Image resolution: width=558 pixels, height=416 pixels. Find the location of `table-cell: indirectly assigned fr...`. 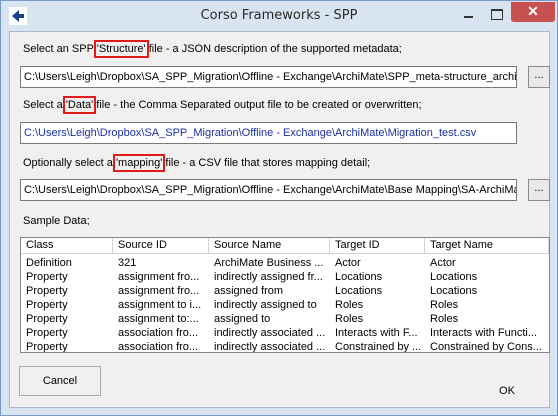

table-cell: indirectly assigned fr... is located at coordinates (268, 277).